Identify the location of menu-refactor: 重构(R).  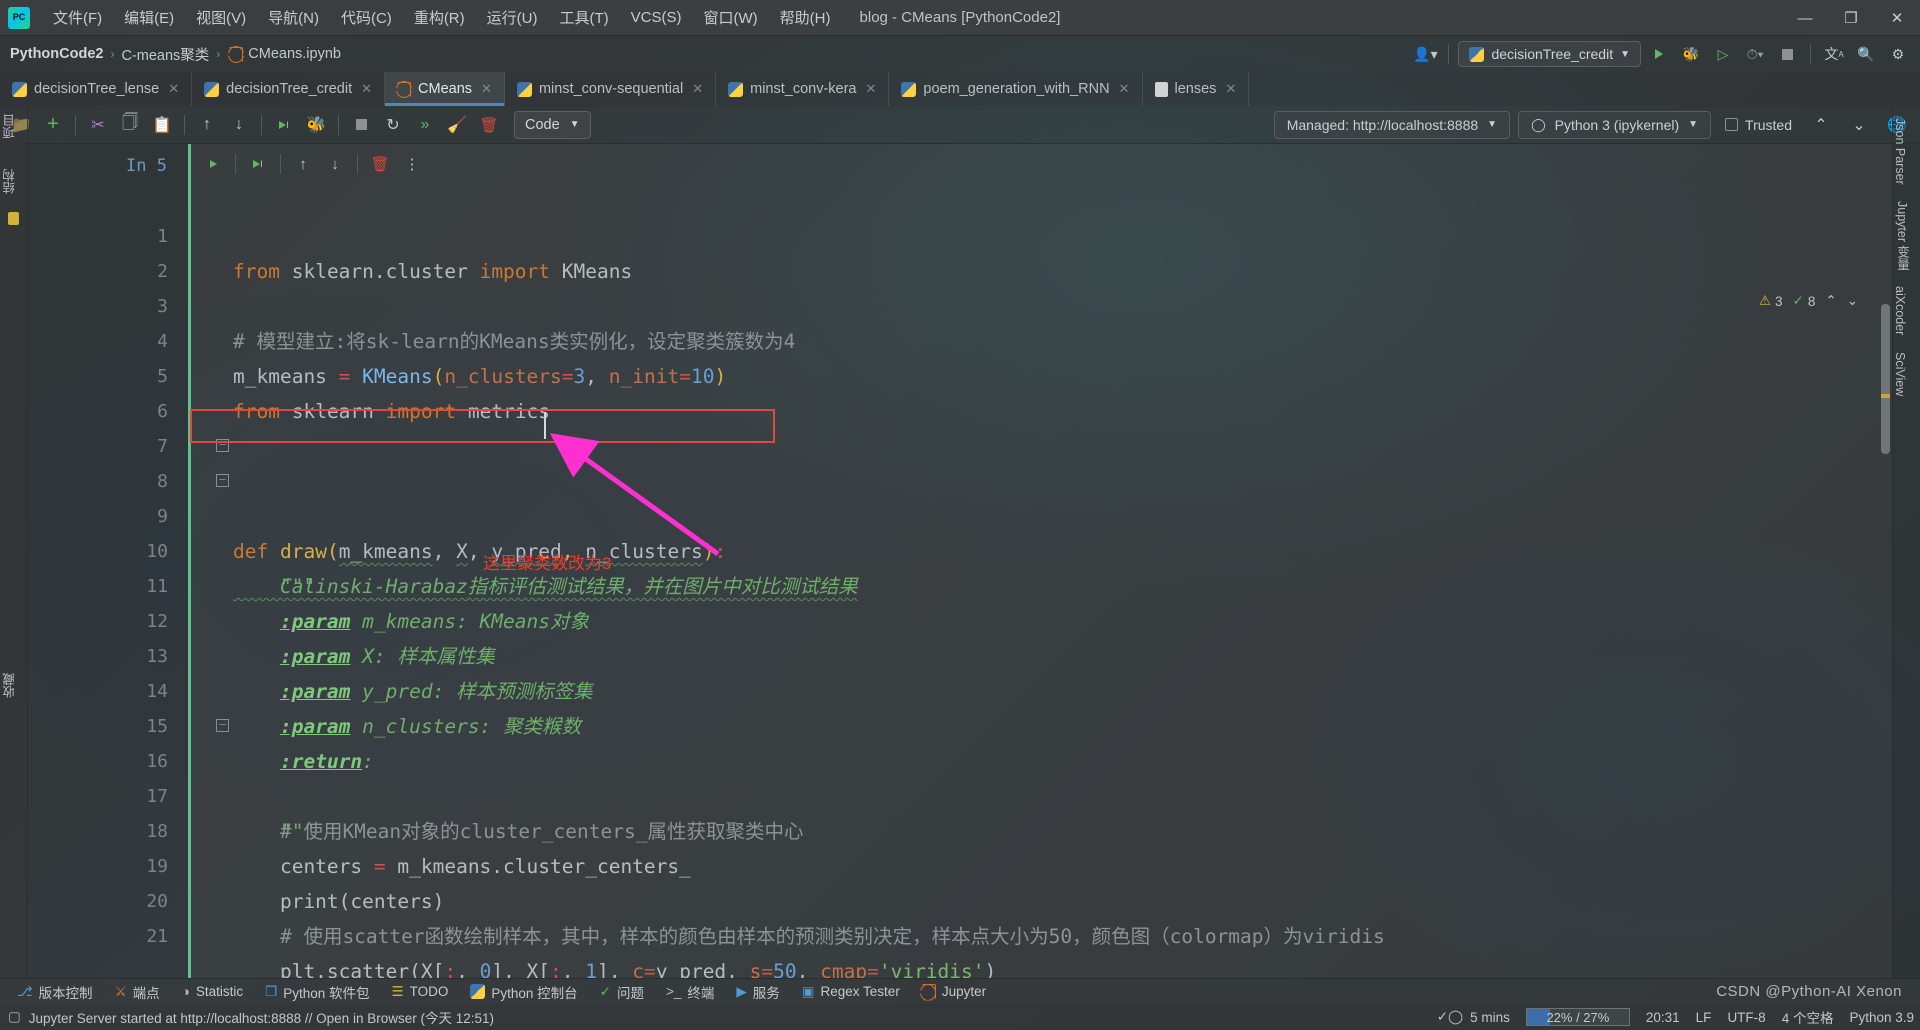
(439, 17).